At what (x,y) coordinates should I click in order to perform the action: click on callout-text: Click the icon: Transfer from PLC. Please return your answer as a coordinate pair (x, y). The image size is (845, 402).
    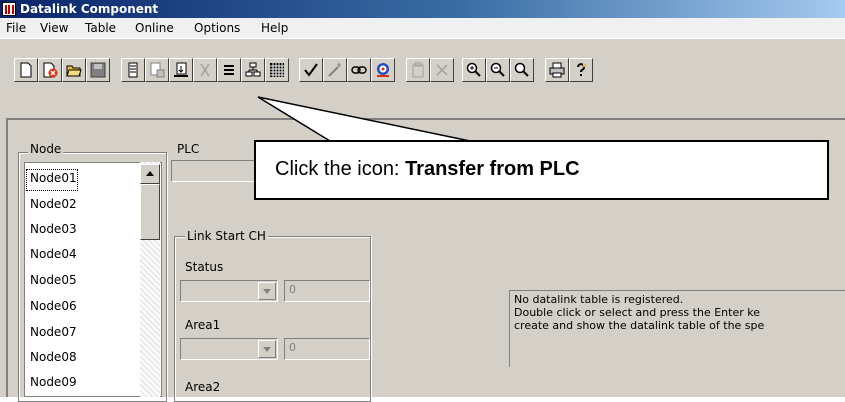
    Looking at the image, I should click on (427, 169).